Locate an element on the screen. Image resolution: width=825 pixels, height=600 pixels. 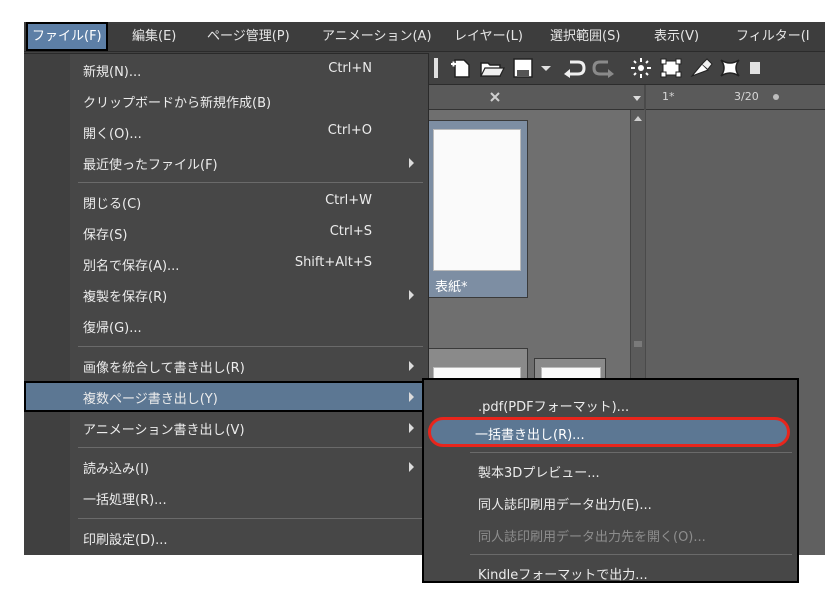
page-thumbnail-label: 表紙* is located at coordinates (451, 287).